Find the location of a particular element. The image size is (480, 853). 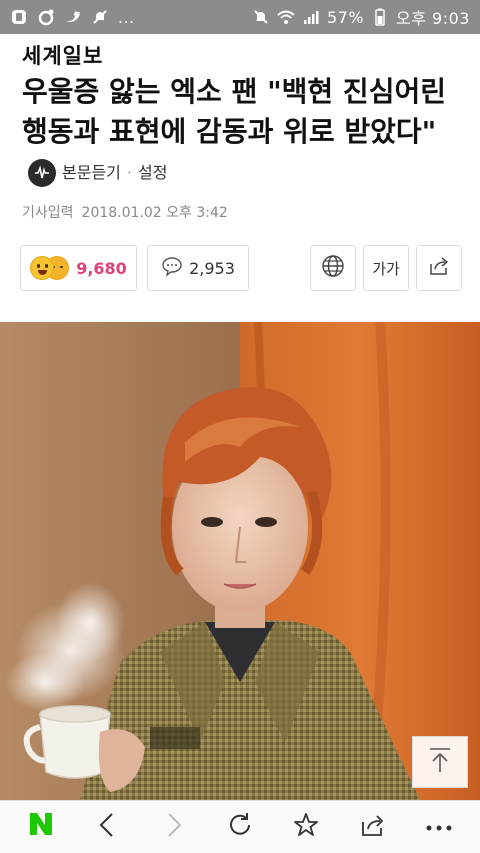

article-actions: 9,680 2,953 가가 is located at coordinates (241, 268).